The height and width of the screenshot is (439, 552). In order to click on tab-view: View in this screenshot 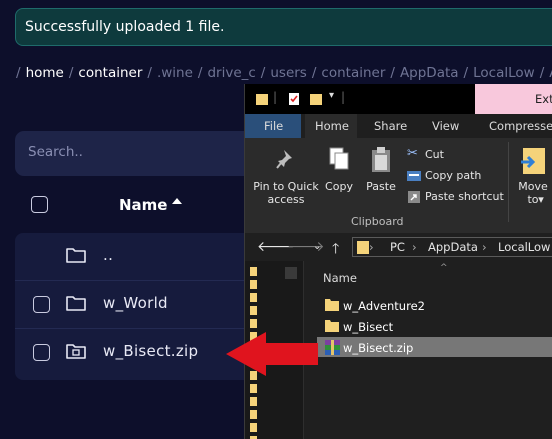, I will do `click(445, 126)`.